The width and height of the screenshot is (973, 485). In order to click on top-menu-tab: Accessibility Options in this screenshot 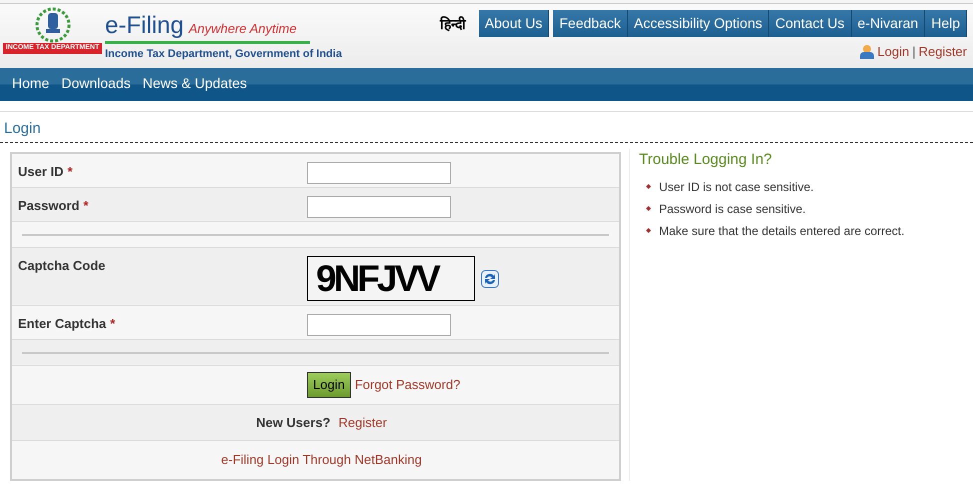, I will do `click(699, 23)`.